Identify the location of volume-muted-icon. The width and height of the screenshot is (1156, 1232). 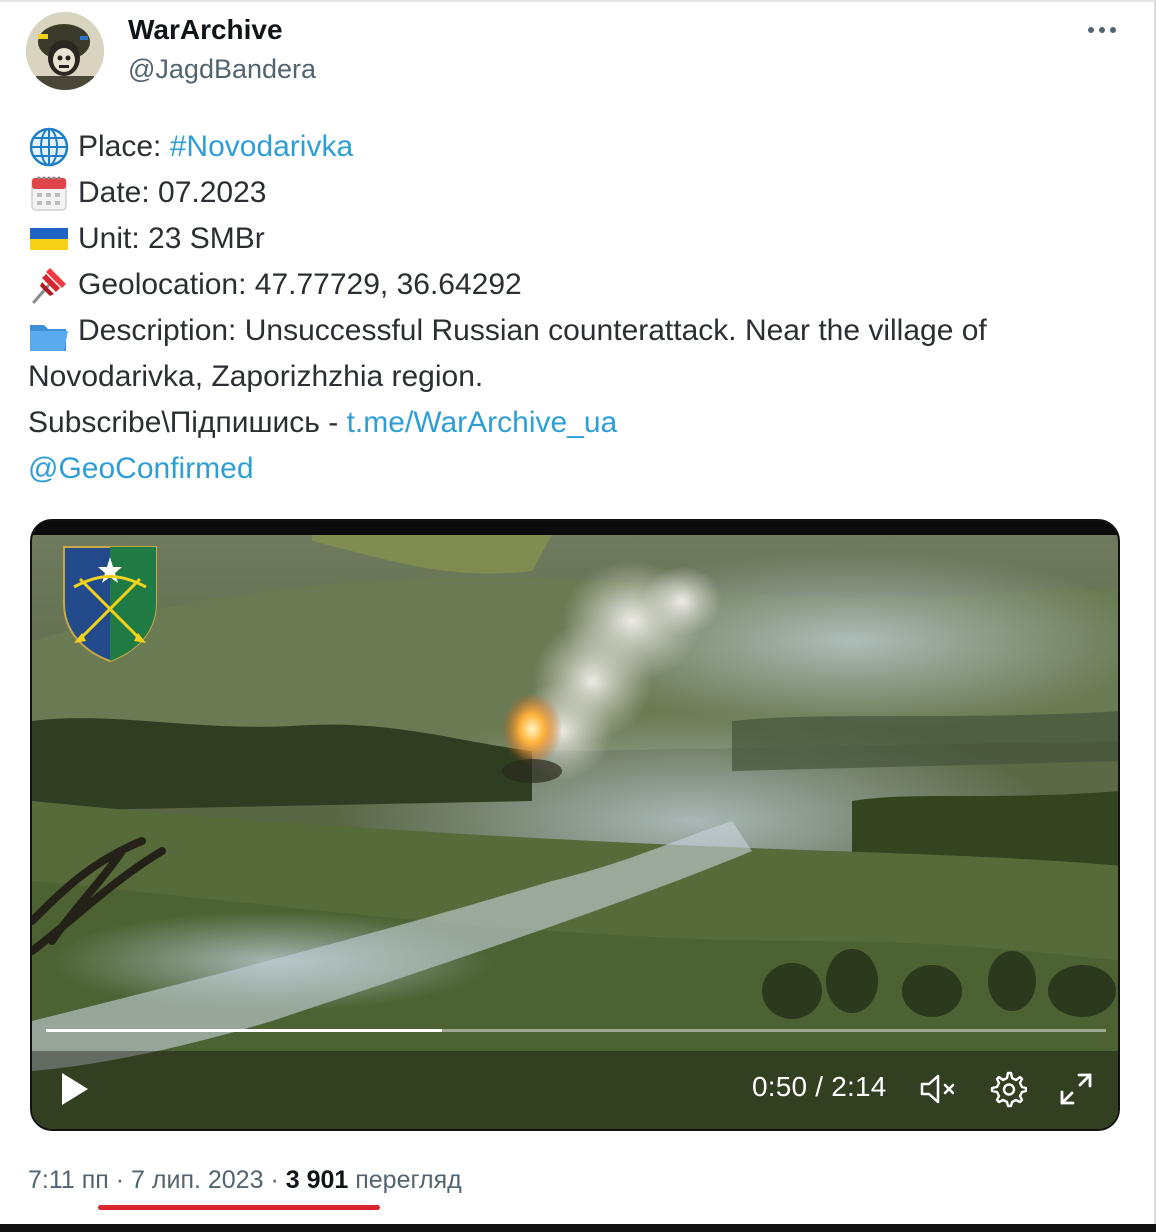
(937, 1089).